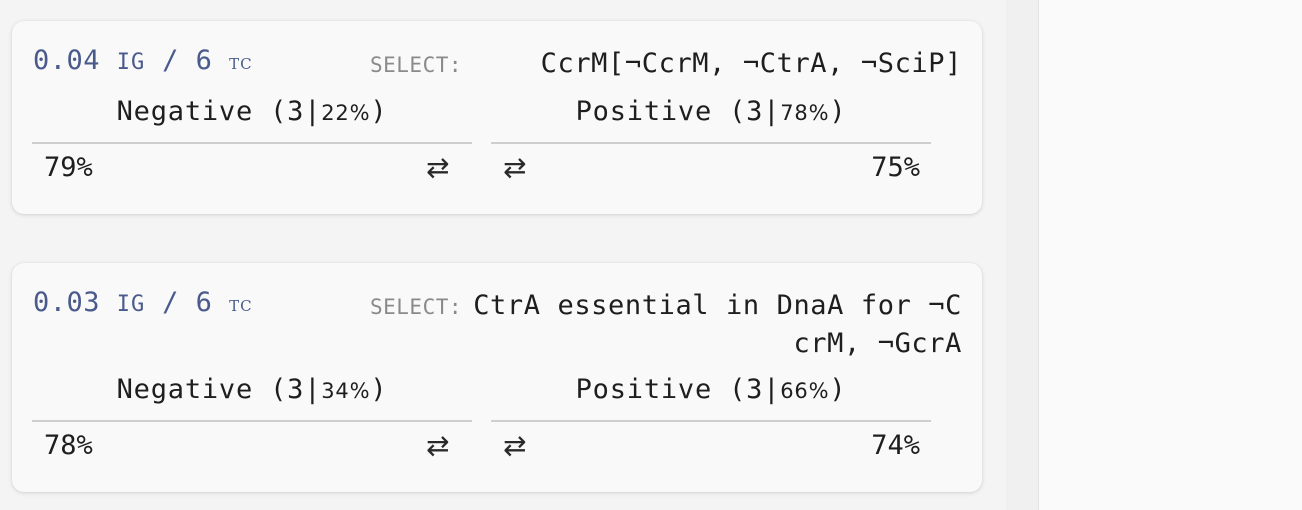 Image resolution: width=1302 pixels, height=510 pixels. What do you see at coordinates (67, 60) in the screenshot?
I see `score-value: 0.04` at bounding box center [67, 60].